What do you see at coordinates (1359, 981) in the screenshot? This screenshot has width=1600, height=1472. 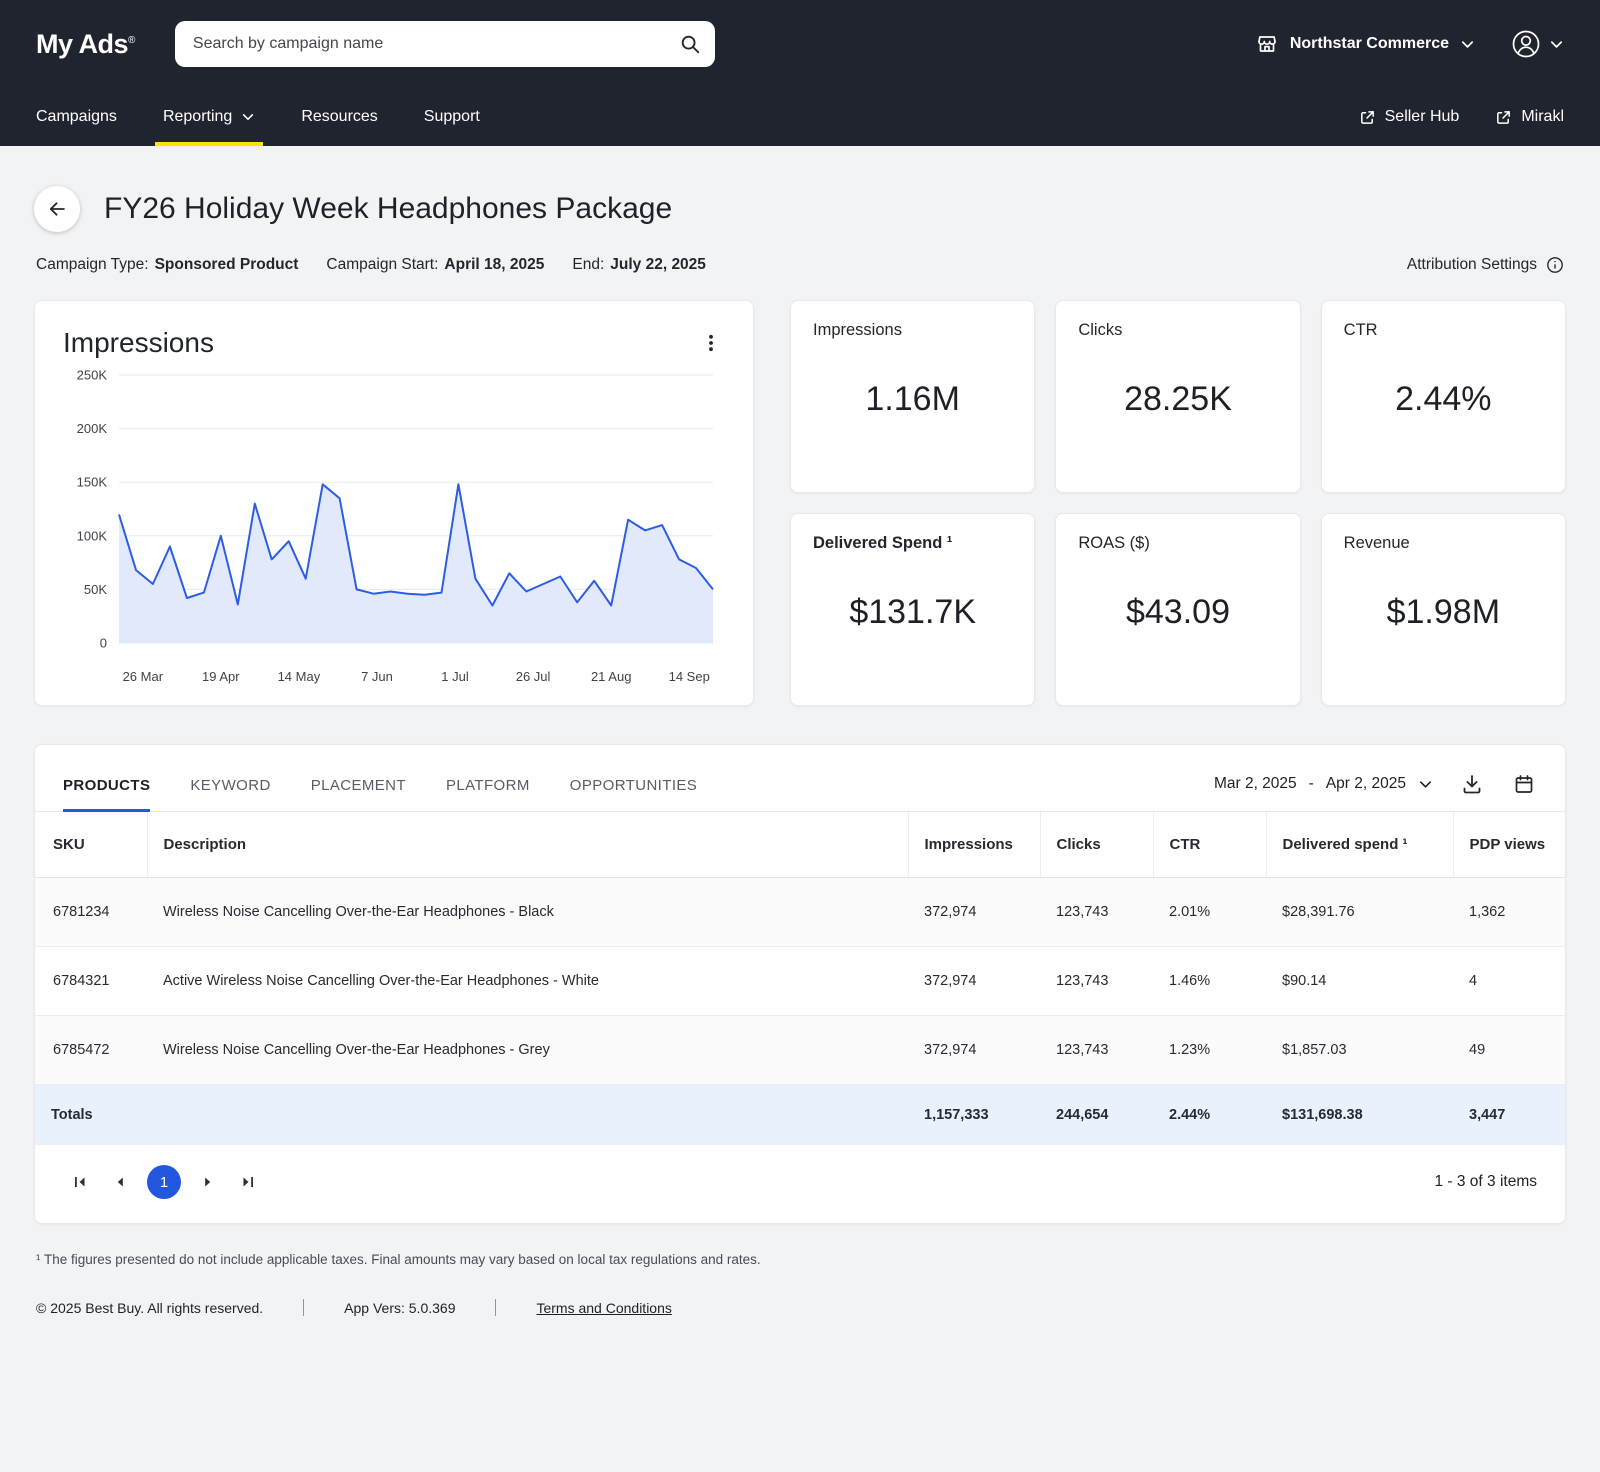 I see `cell-delivered-spend: $90.14` at bounding box center [1359, 981].